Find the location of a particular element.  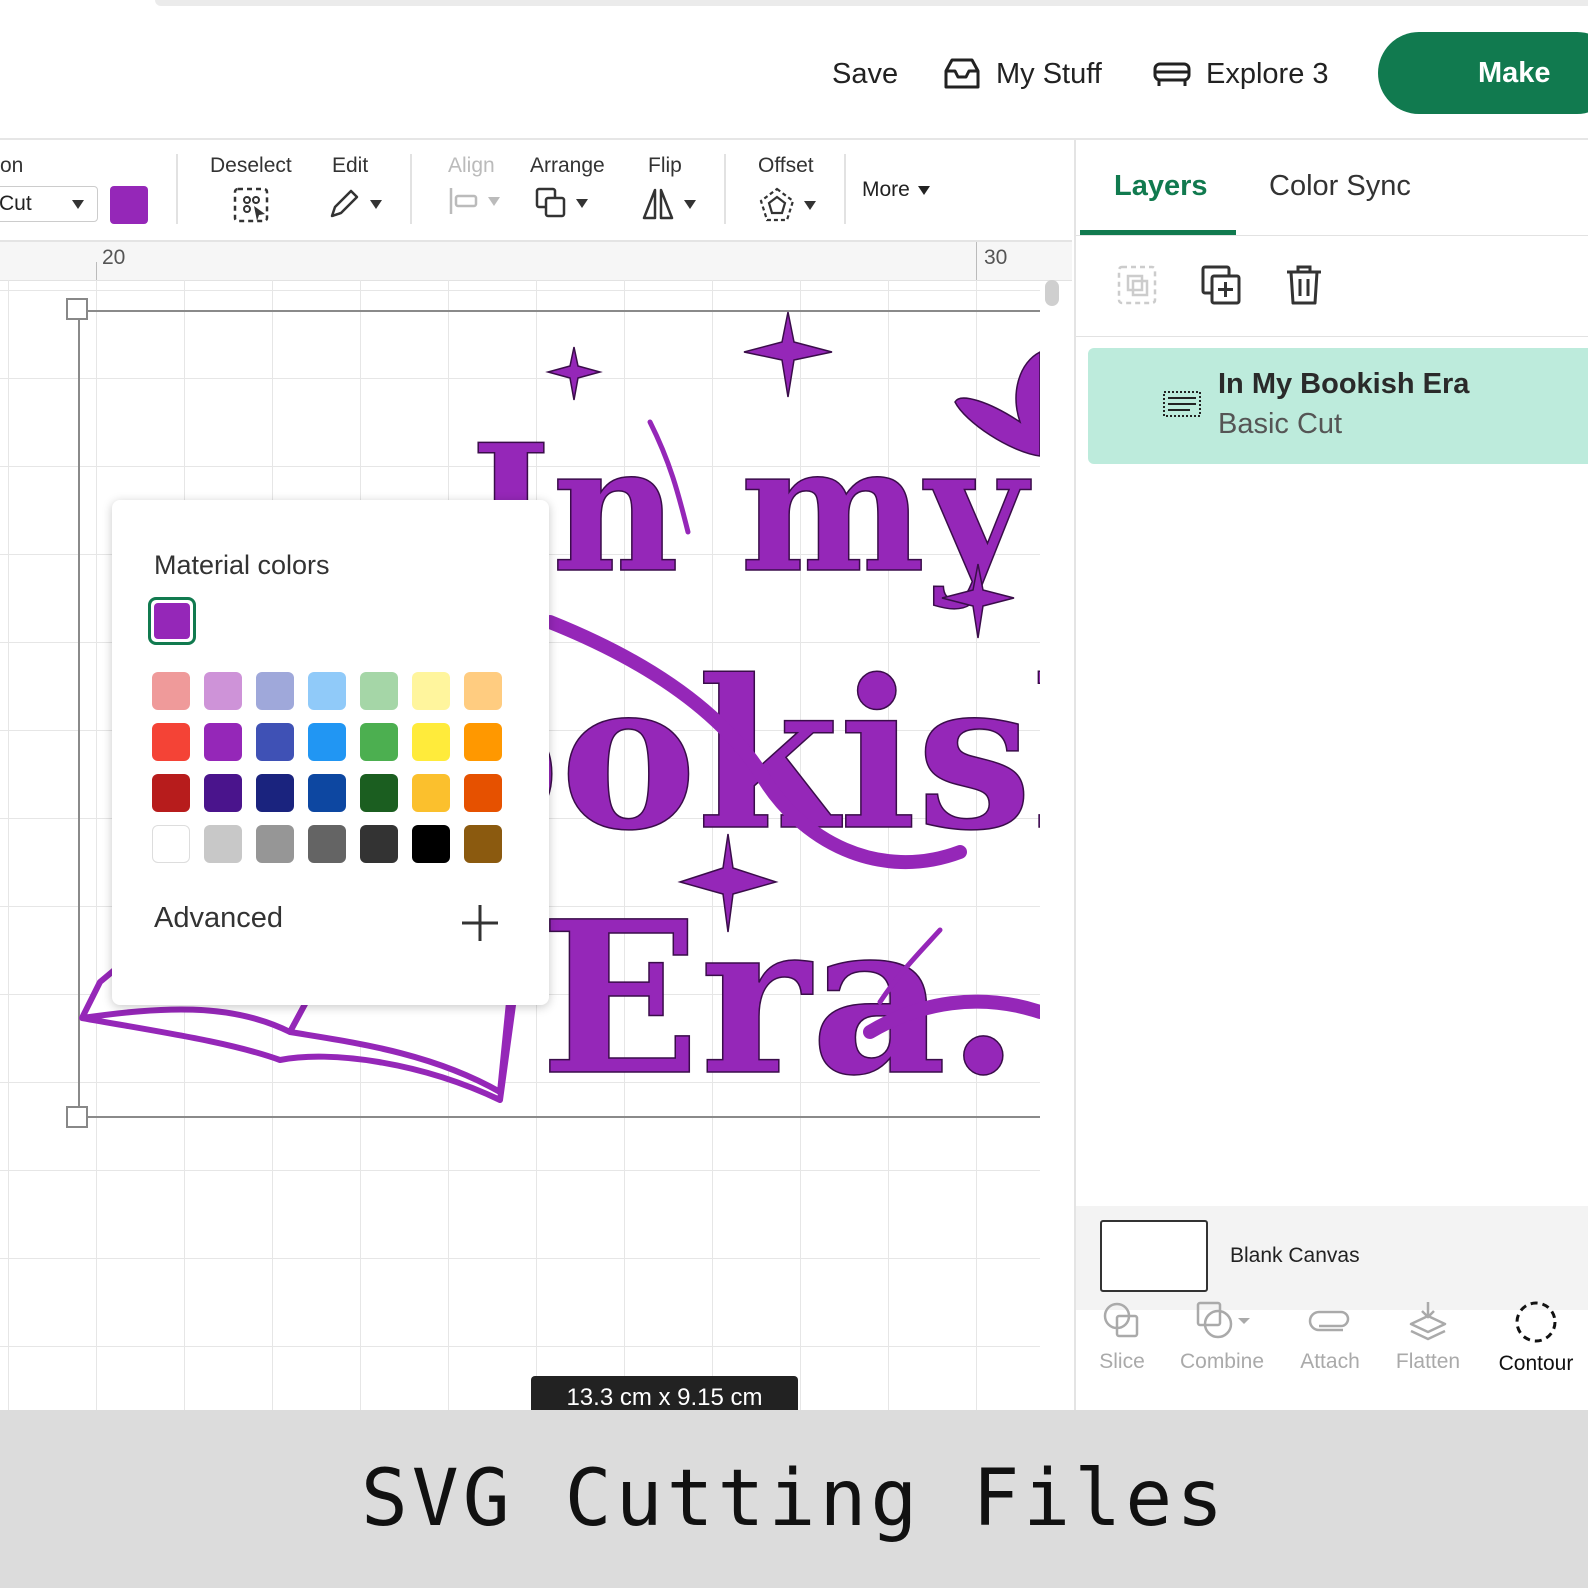

flatten-label: Flatten is located at coordinates (1428, 1361).